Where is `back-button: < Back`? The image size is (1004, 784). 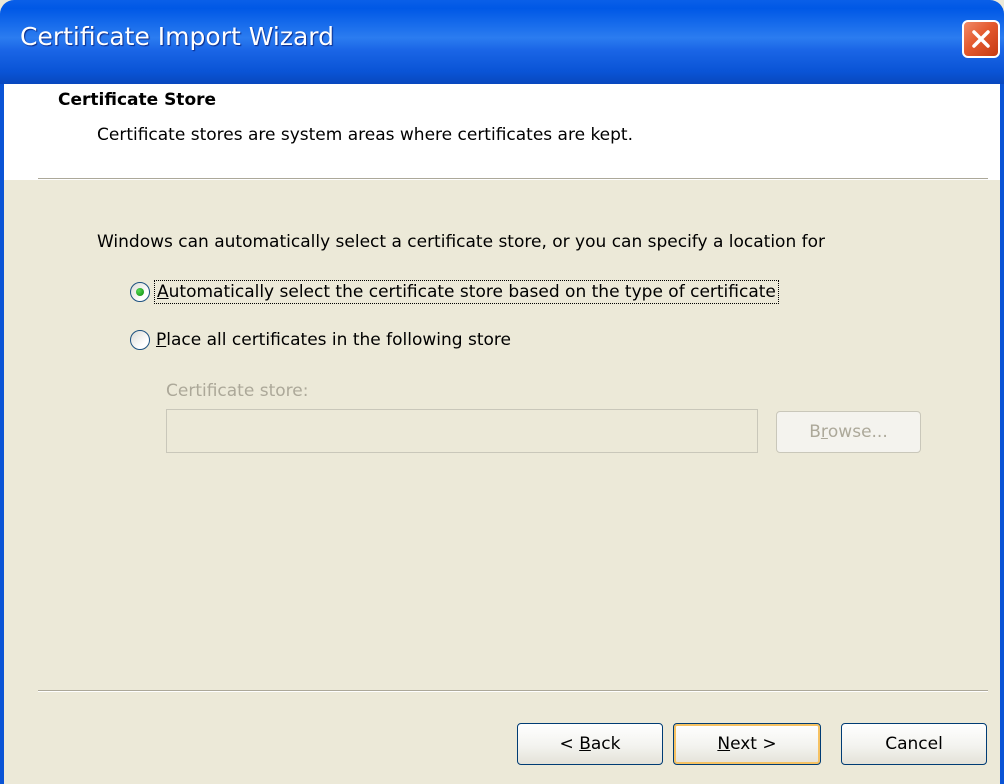
back-button: < Back is located at coordinates (590, 744).